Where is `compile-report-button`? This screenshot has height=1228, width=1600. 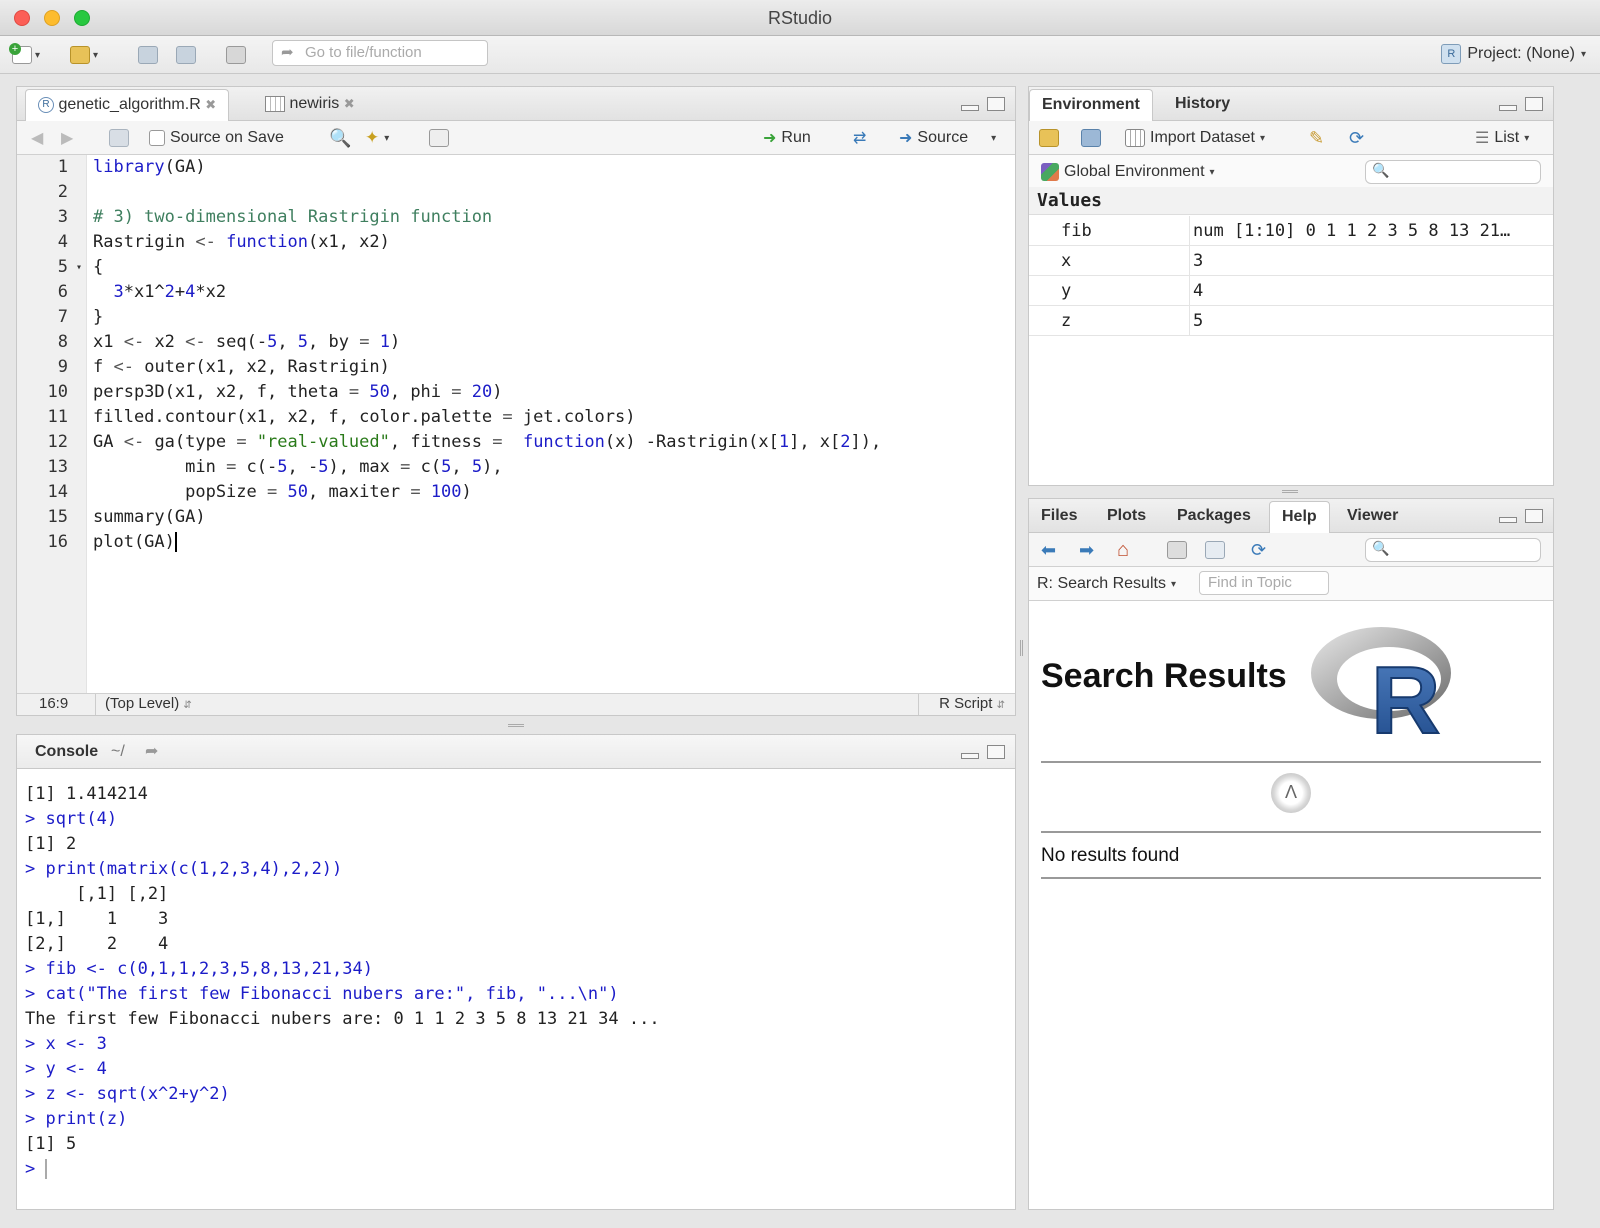 compile-report-button is located at coordinates (439, 138).